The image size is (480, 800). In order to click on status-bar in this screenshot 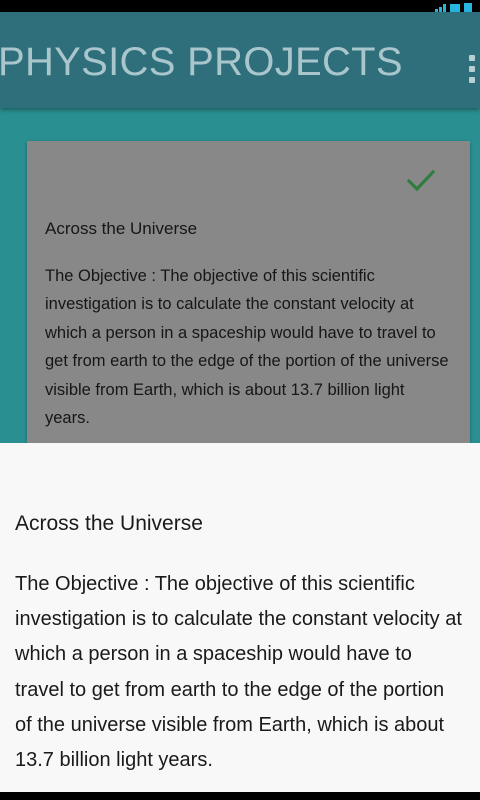, I will do `click(240, 6)`.